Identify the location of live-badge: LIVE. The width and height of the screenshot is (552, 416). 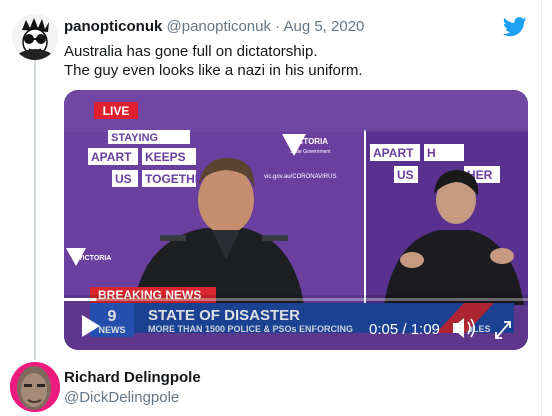
(116, 110).